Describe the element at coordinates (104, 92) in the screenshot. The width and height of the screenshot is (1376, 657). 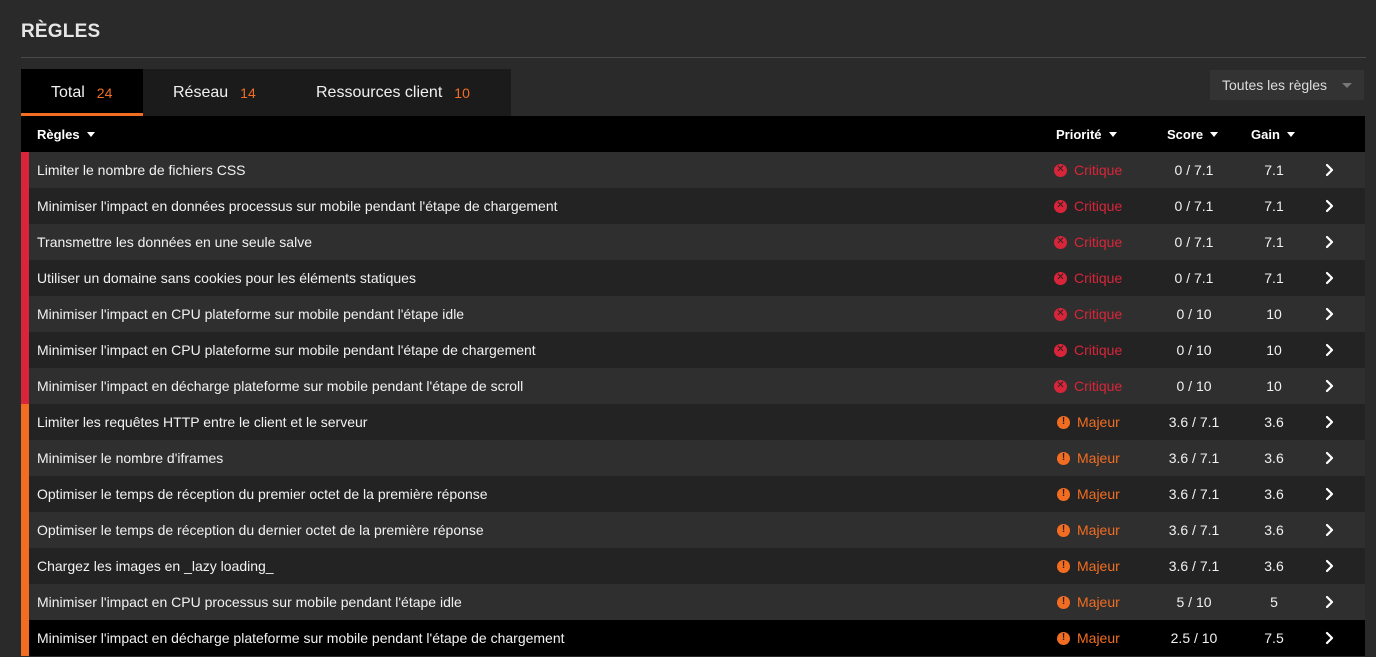
I see `tab-total-count: 24` at that location.